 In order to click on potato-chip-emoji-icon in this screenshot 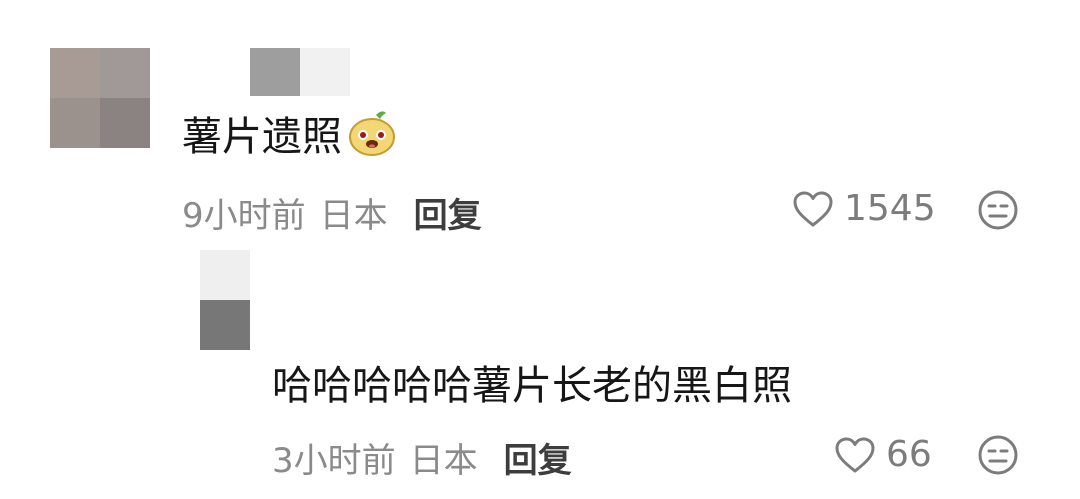, I will do `click(372, 133)`.